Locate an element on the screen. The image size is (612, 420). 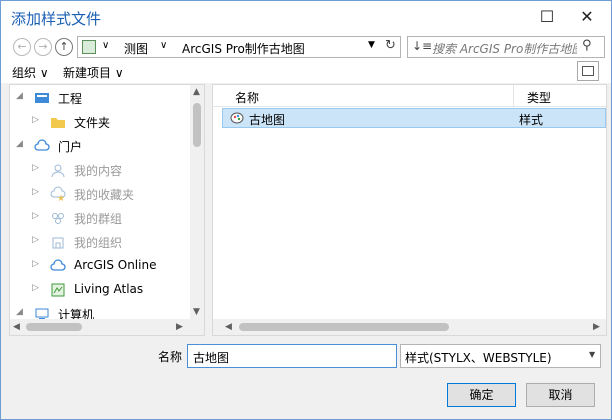
tree-item-living-atlas: ▷ Living Atlas is located at coordinates (100, 290).